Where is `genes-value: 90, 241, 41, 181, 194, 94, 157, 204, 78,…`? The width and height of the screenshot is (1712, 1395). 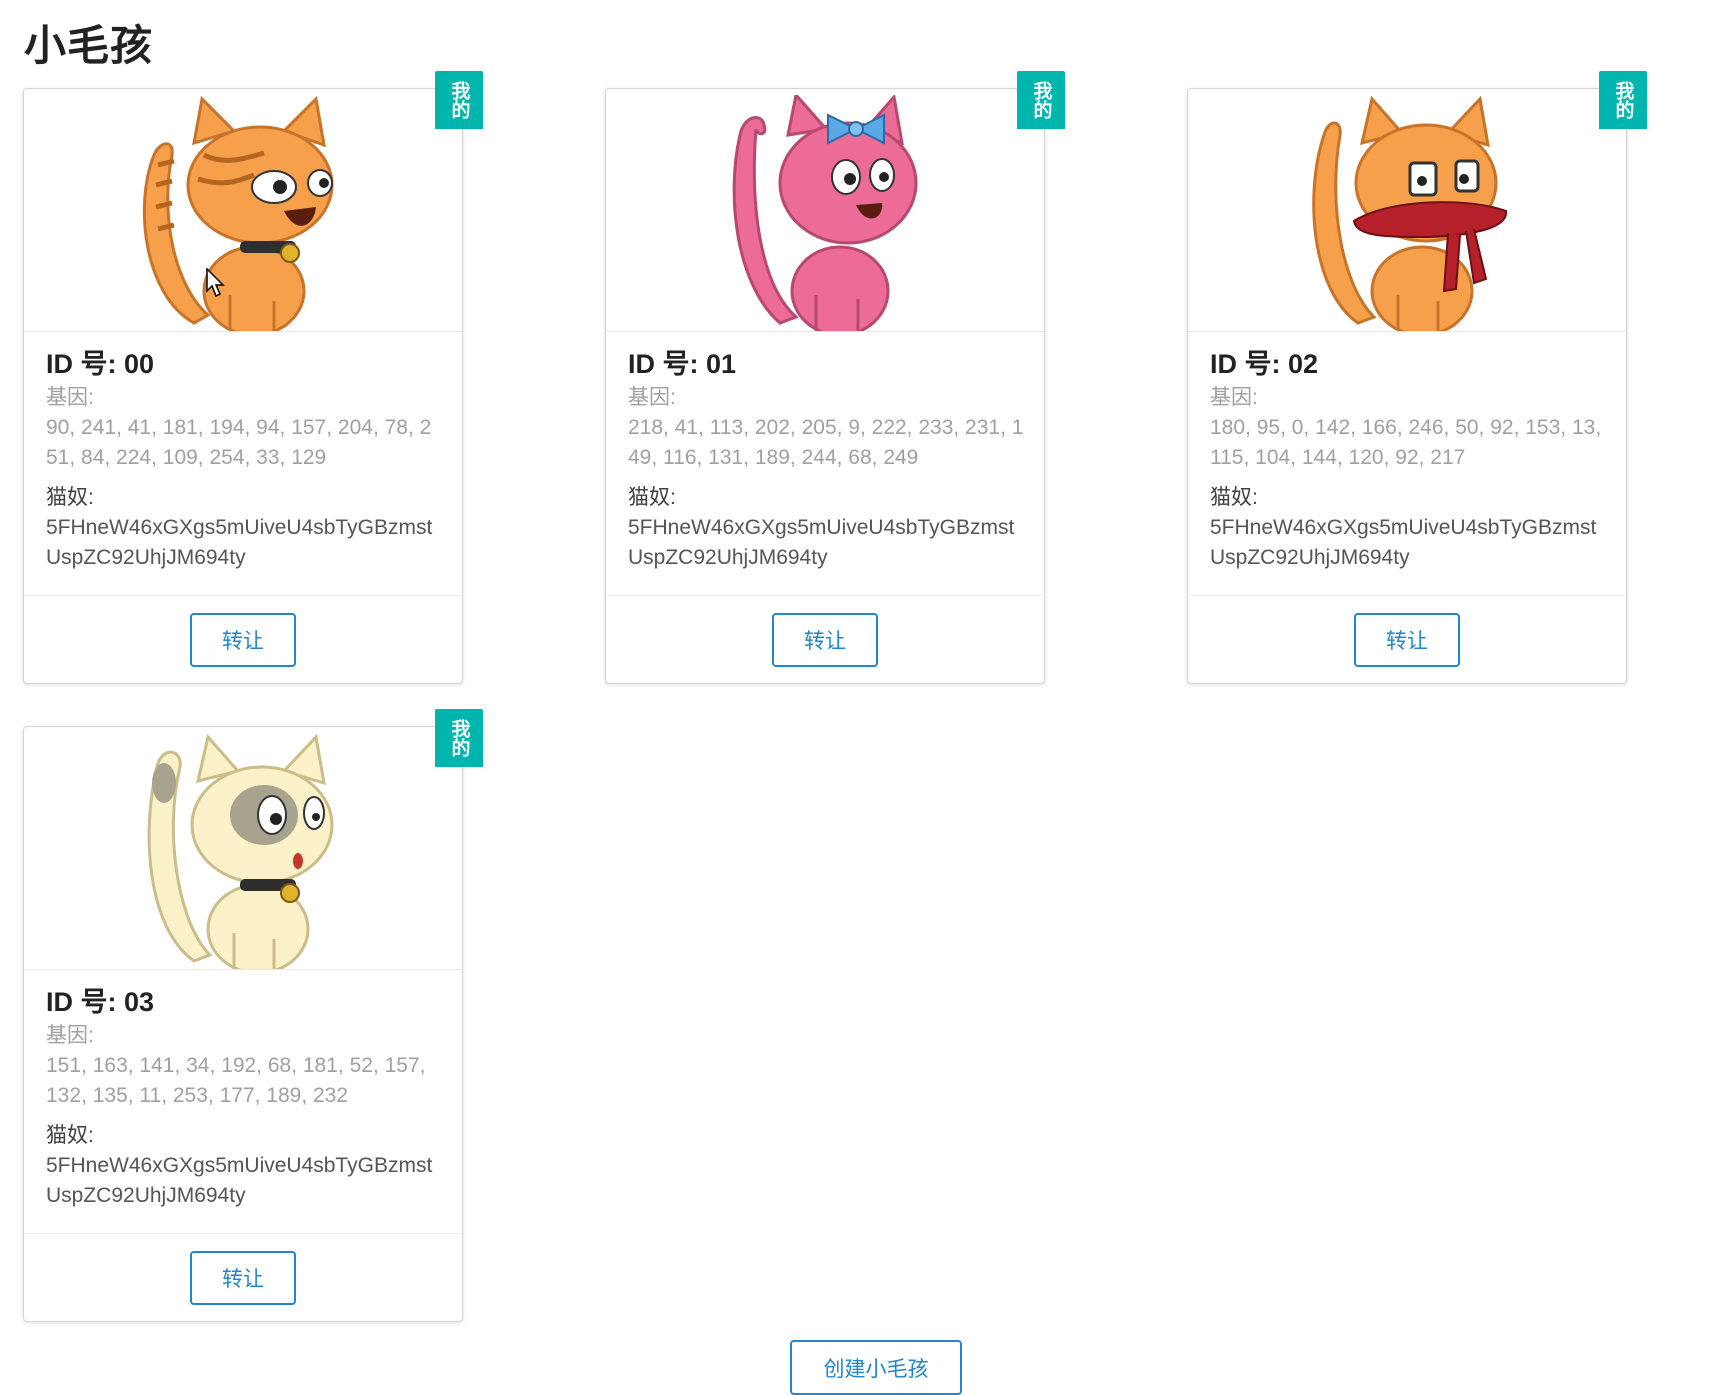
genes-value: 90, 241, 41, 181, 194, 94, 157, 204, 78,… is located at coordinates (239, 442).